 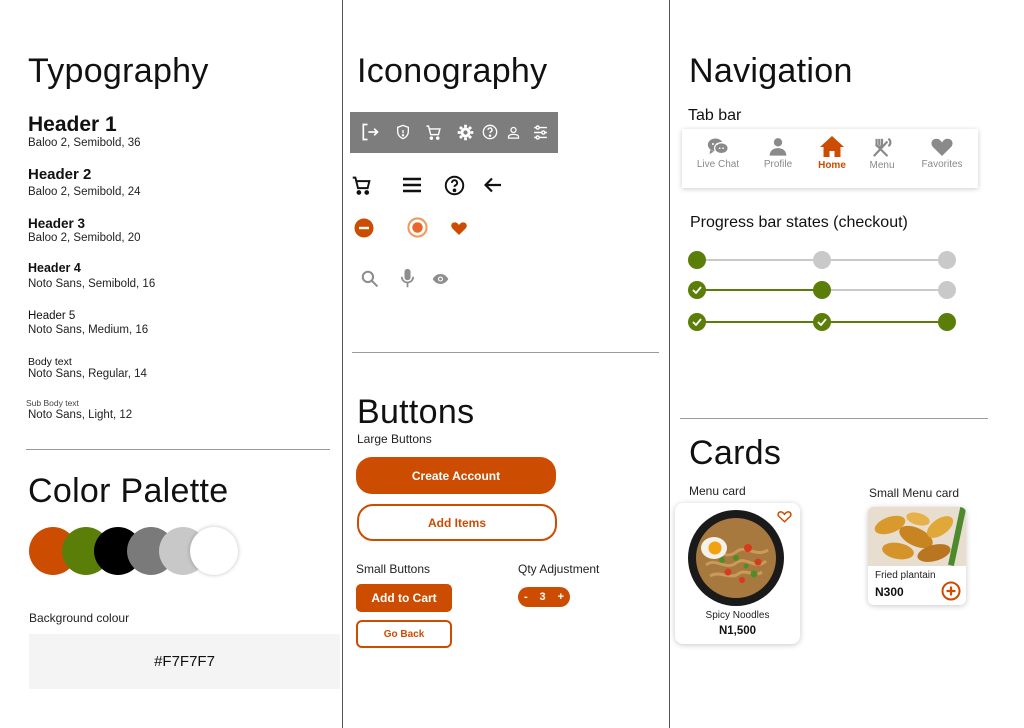 I want to click on logout-icon, so click(x=370, y=132).